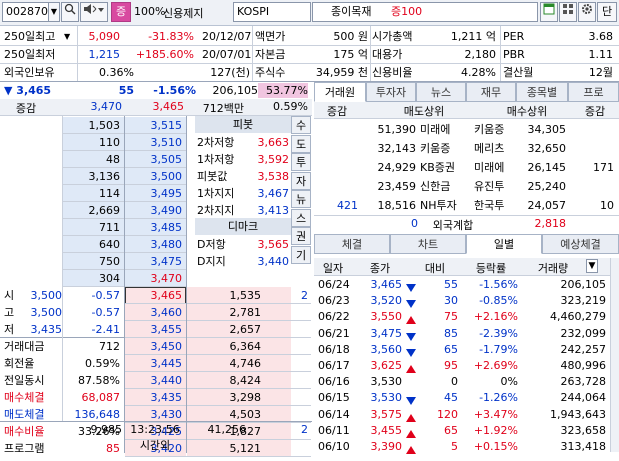 Image resolution: width=619 pixels, height=461 pixels. I want to click on dan-button: 단, so click(607, 12).